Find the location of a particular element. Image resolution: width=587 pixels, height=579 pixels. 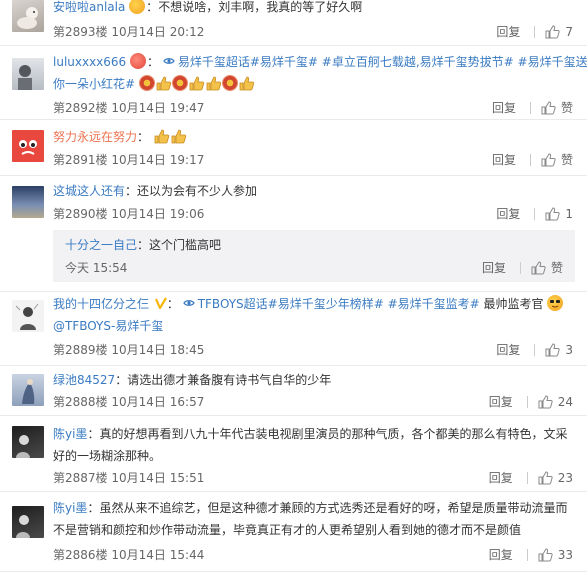

like-button: 1 is located at coordinates (559, 214).